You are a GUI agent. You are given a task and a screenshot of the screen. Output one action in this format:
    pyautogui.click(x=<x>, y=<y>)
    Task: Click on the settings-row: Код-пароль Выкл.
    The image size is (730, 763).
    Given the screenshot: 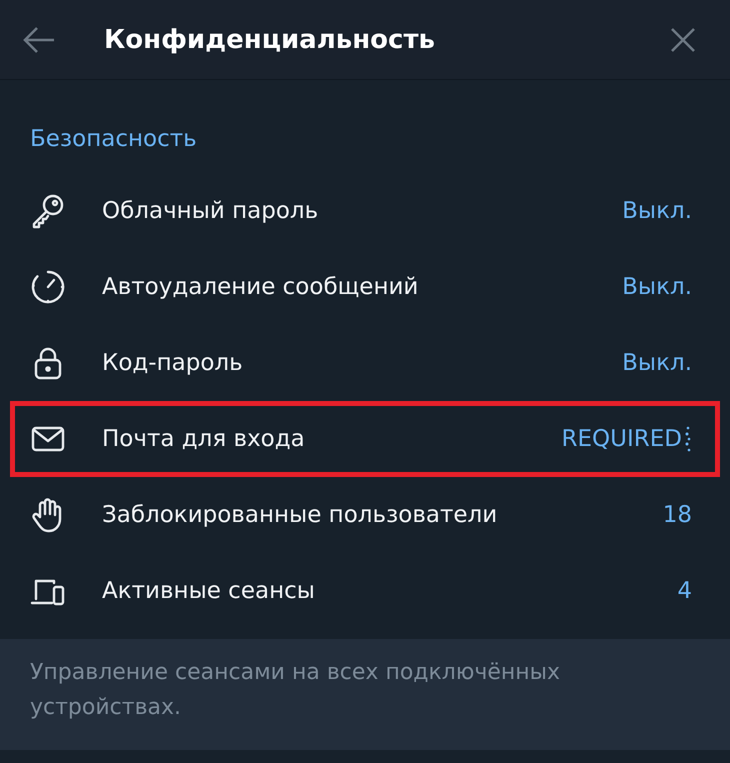 What is the action you would take?
    pyautogui.click(x=365, y=363)
    